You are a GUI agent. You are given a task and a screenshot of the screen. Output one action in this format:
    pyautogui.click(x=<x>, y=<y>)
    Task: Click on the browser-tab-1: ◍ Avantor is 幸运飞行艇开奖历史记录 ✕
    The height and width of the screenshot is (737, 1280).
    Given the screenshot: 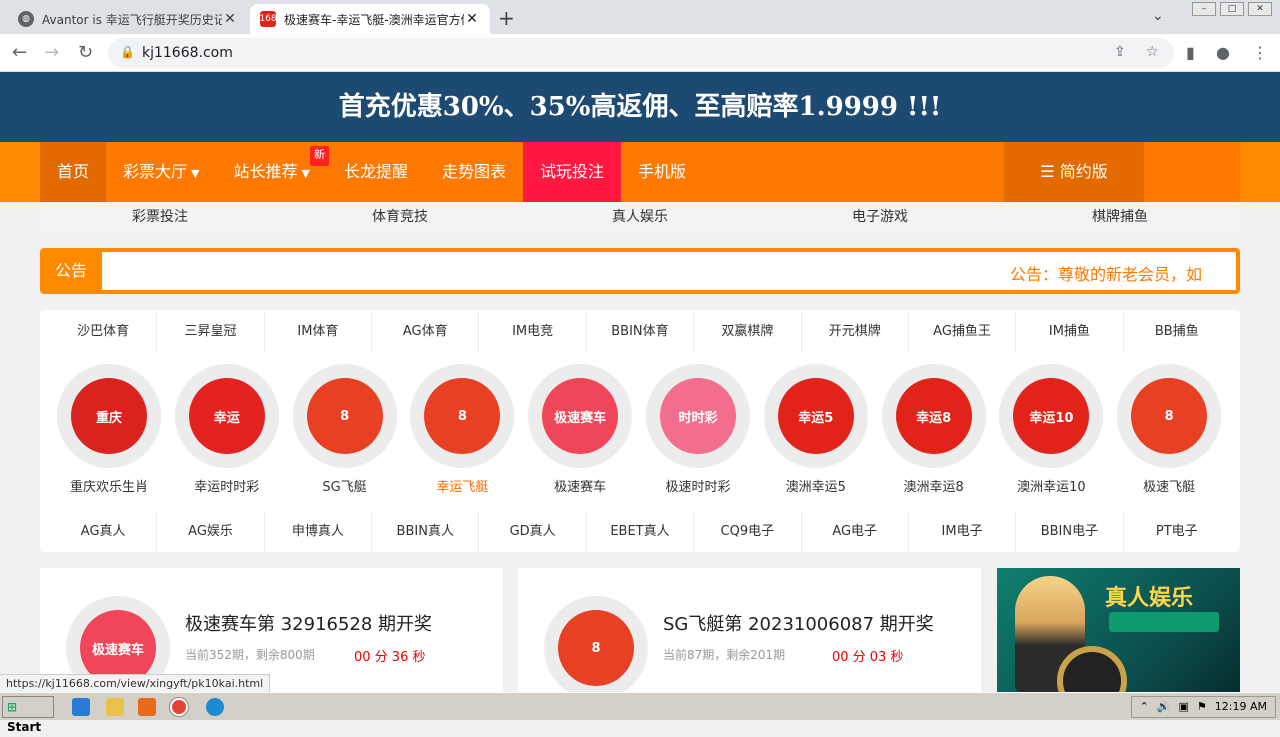 What is the action you would take?
    pyautogui.click(x=128, y=19)
    